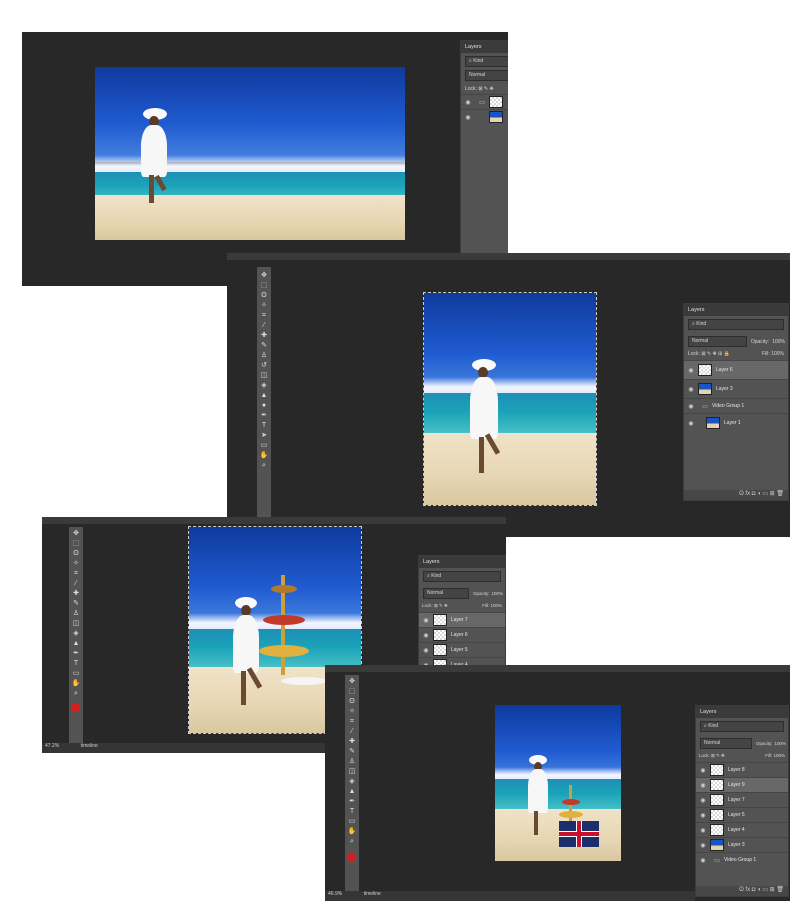  Describe the element at coordinates (264, 436) in the screenshot. I see `path-select-icon: ➤` at that location.